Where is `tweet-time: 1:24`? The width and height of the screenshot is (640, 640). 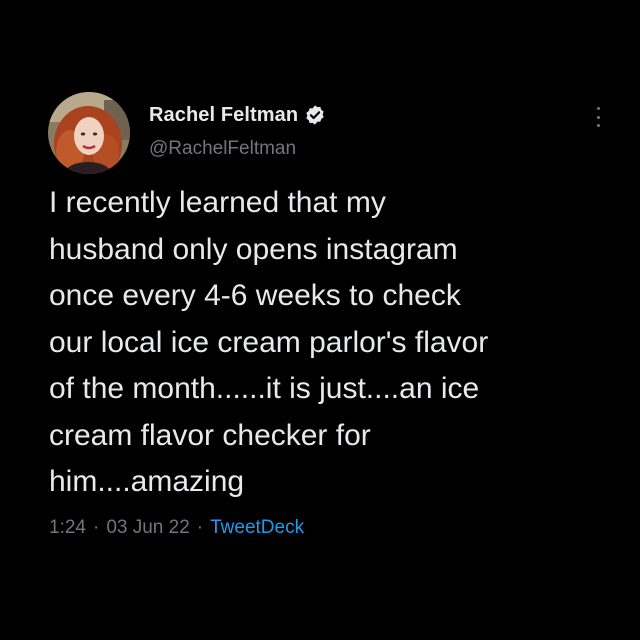 tweet-time: 1:24 is located at coordinates (67, 528).